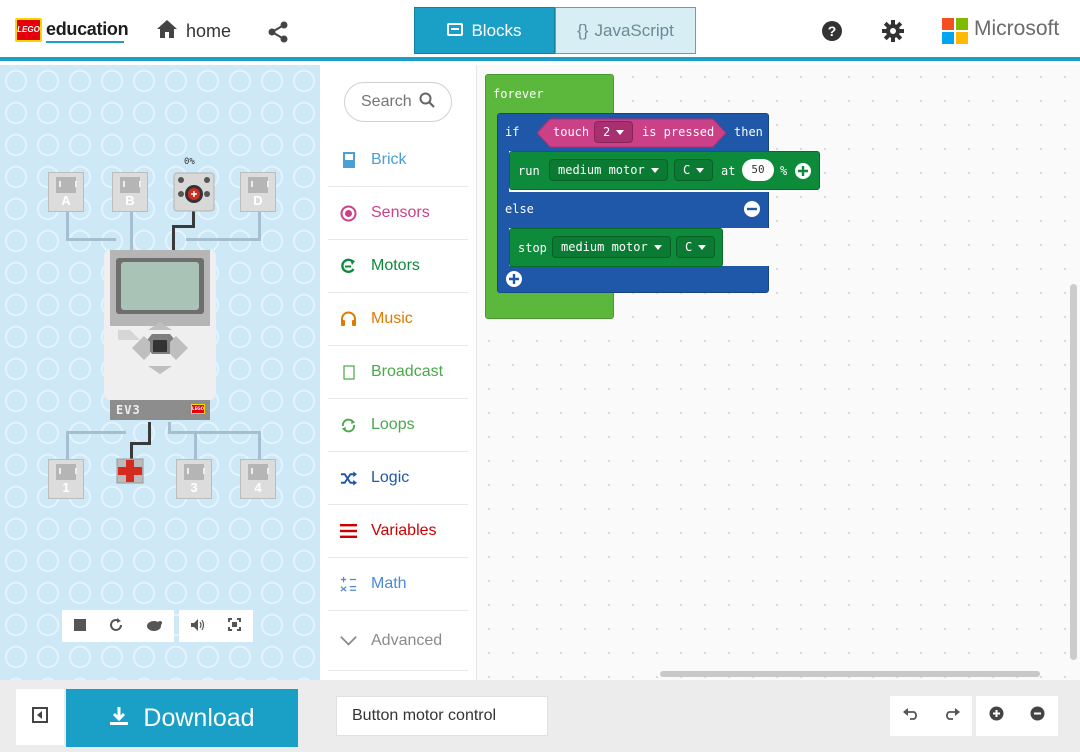 This screenshot has width=1080, height=752. Describe the element at coordinates (199, 717) in the screenshot. I see `download-label: Download` at that location.